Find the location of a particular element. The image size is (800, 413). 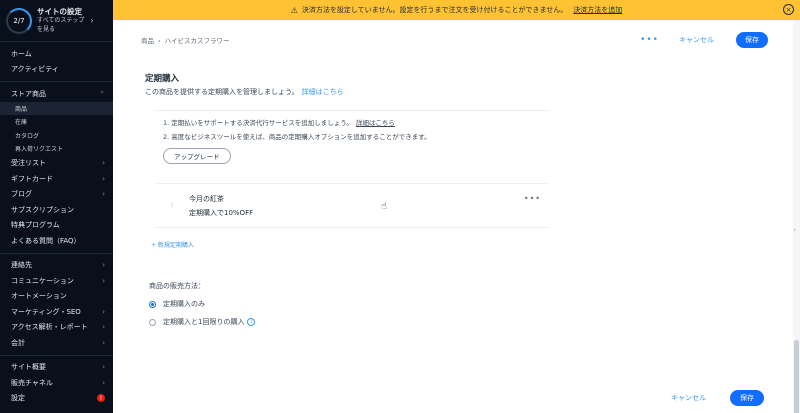

sidebar-item-sales-channels: 販売チャネル › is located at coordinates (56, 383).